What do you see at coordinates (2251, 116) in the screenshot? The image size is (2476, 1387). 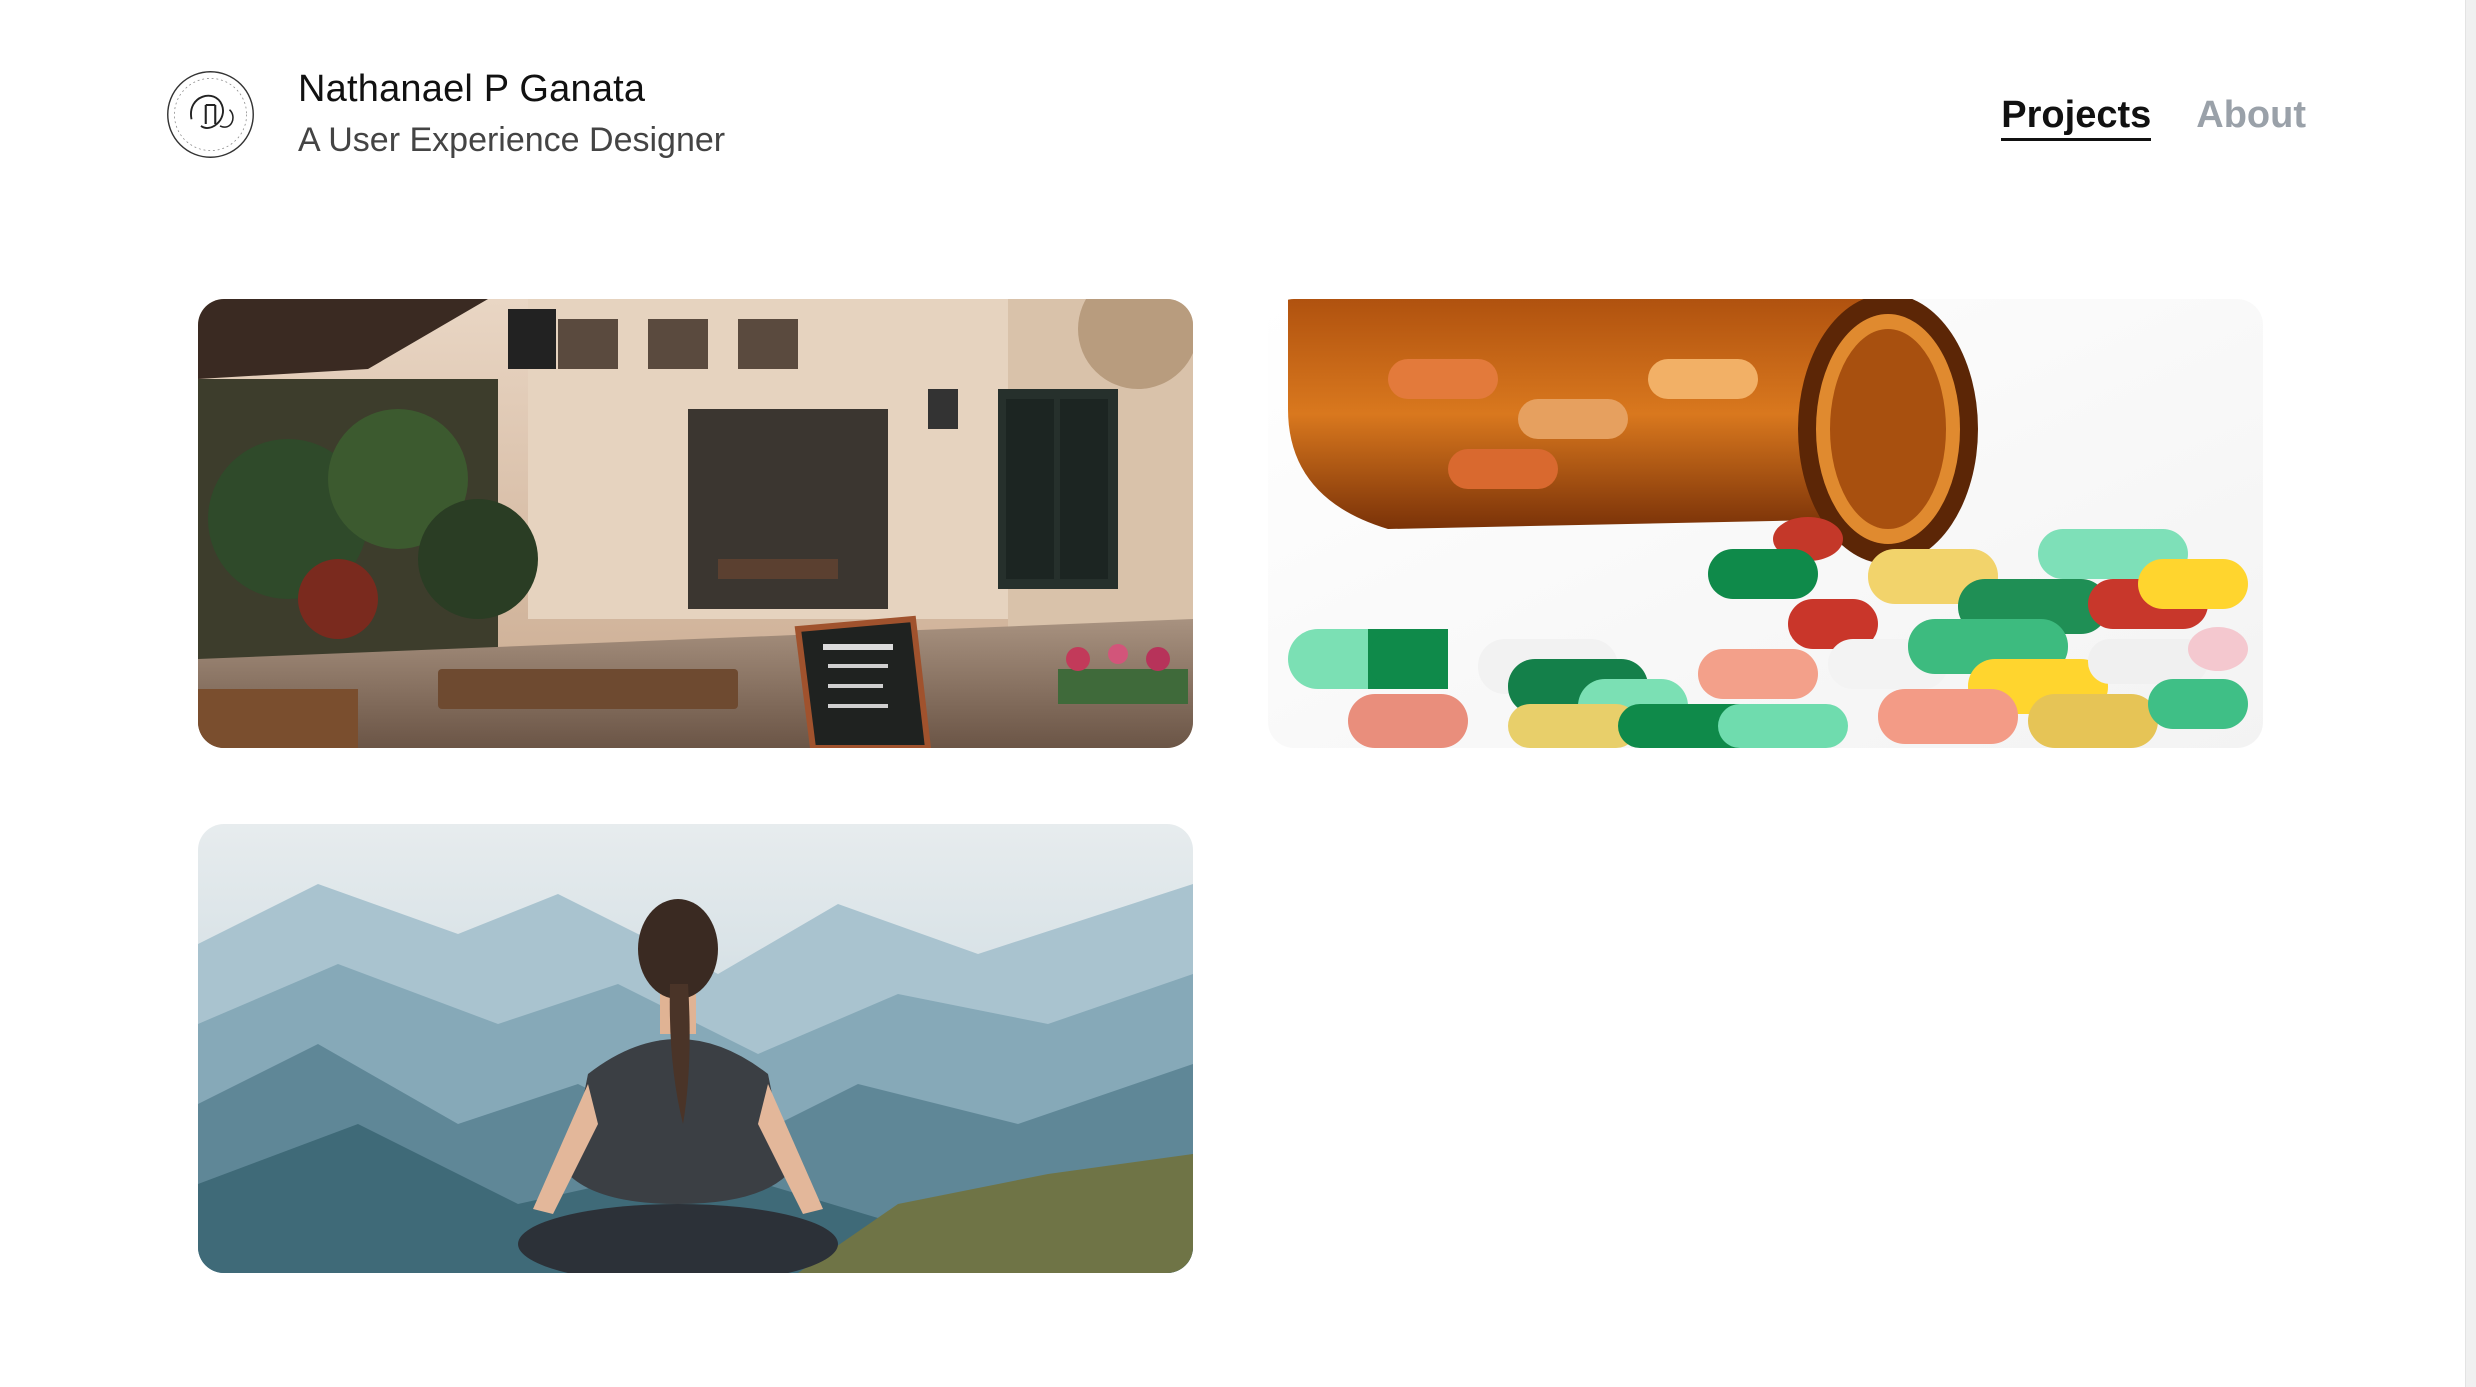 I see `nav-about: About` at bounding box center [2251, 116].